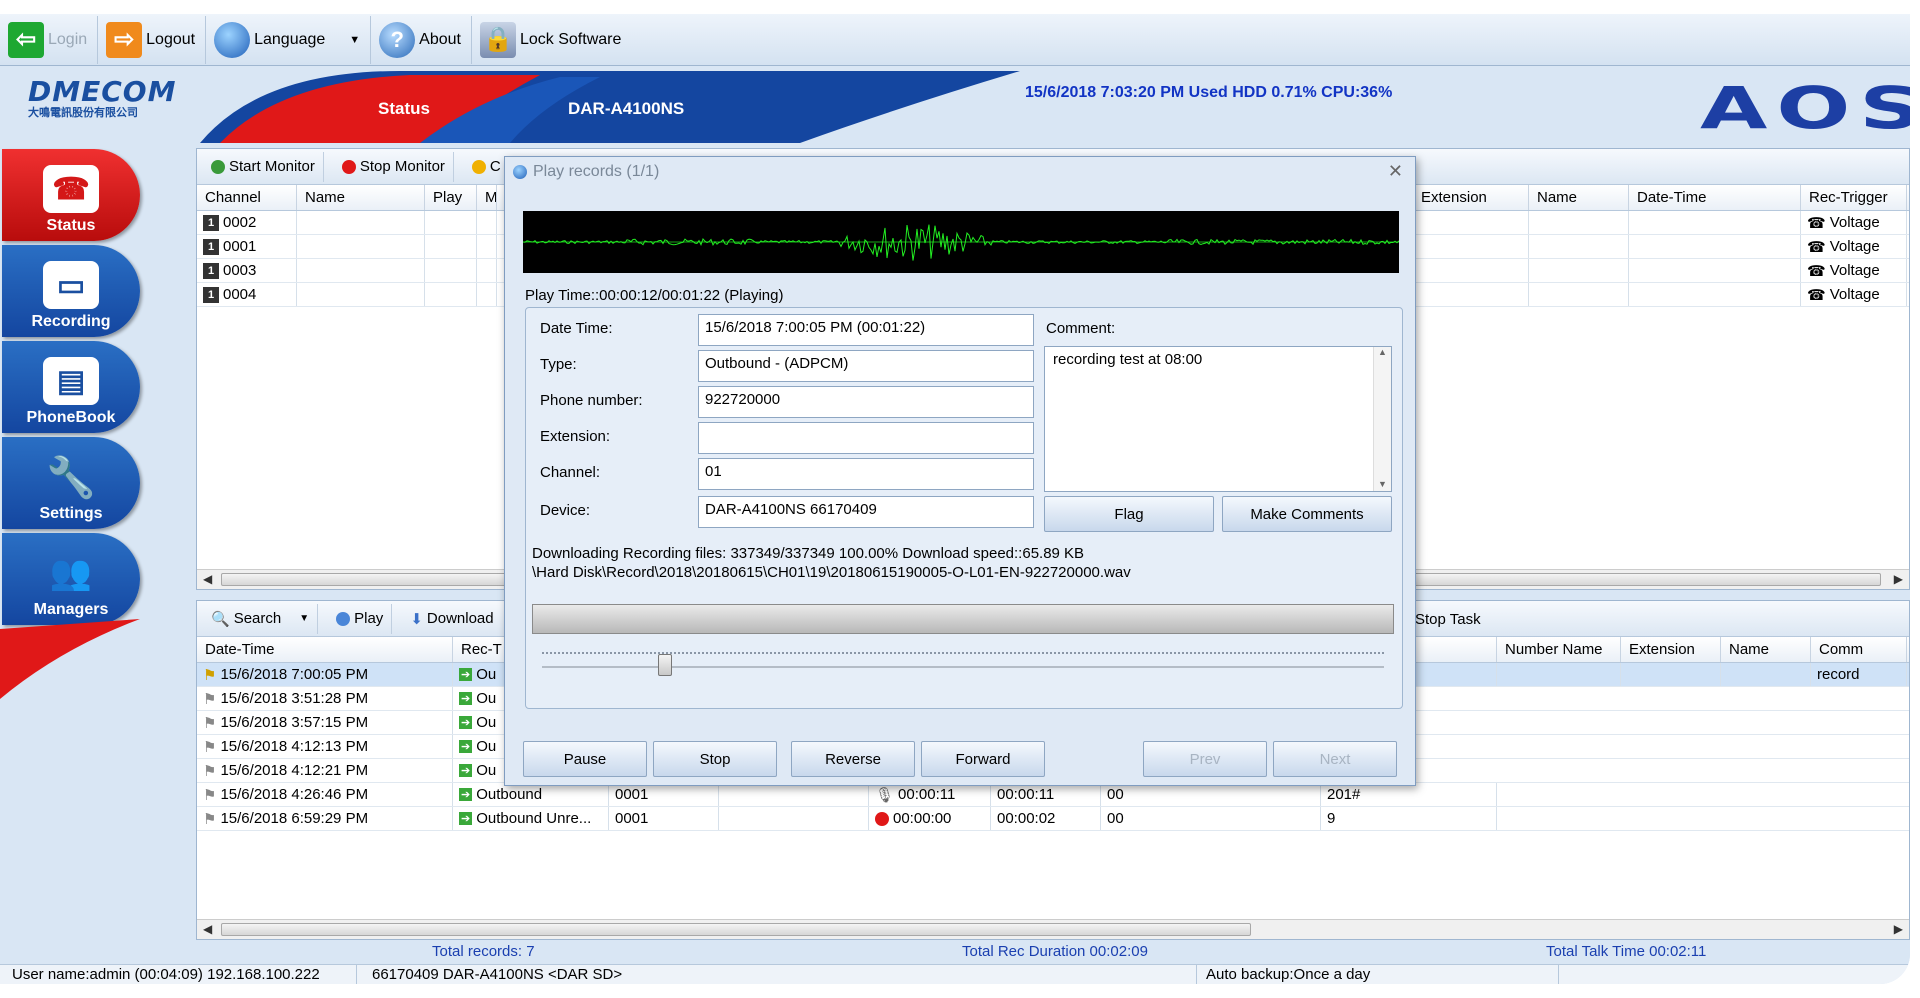 The width and height of the screenshot is (1920, 998). Describe the element at coordinates (1854, 222) in the screenshot. I see `rec-trigger-cell: ☎ Voltage` at that location.